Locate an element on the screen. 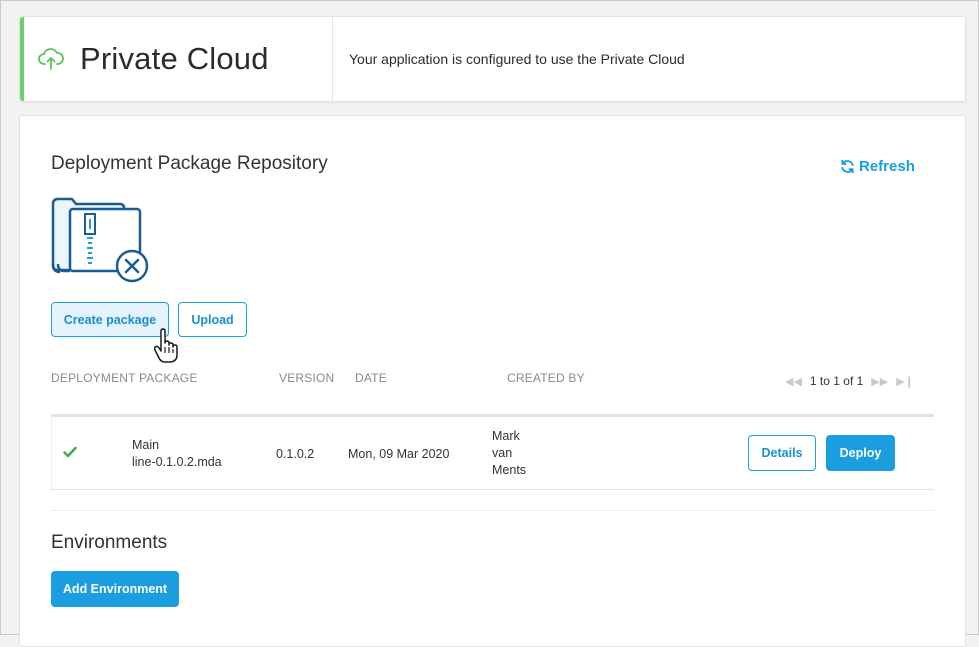 The image size is (979, 647). created-by-line: Mark is located at coordinates (506, 436).